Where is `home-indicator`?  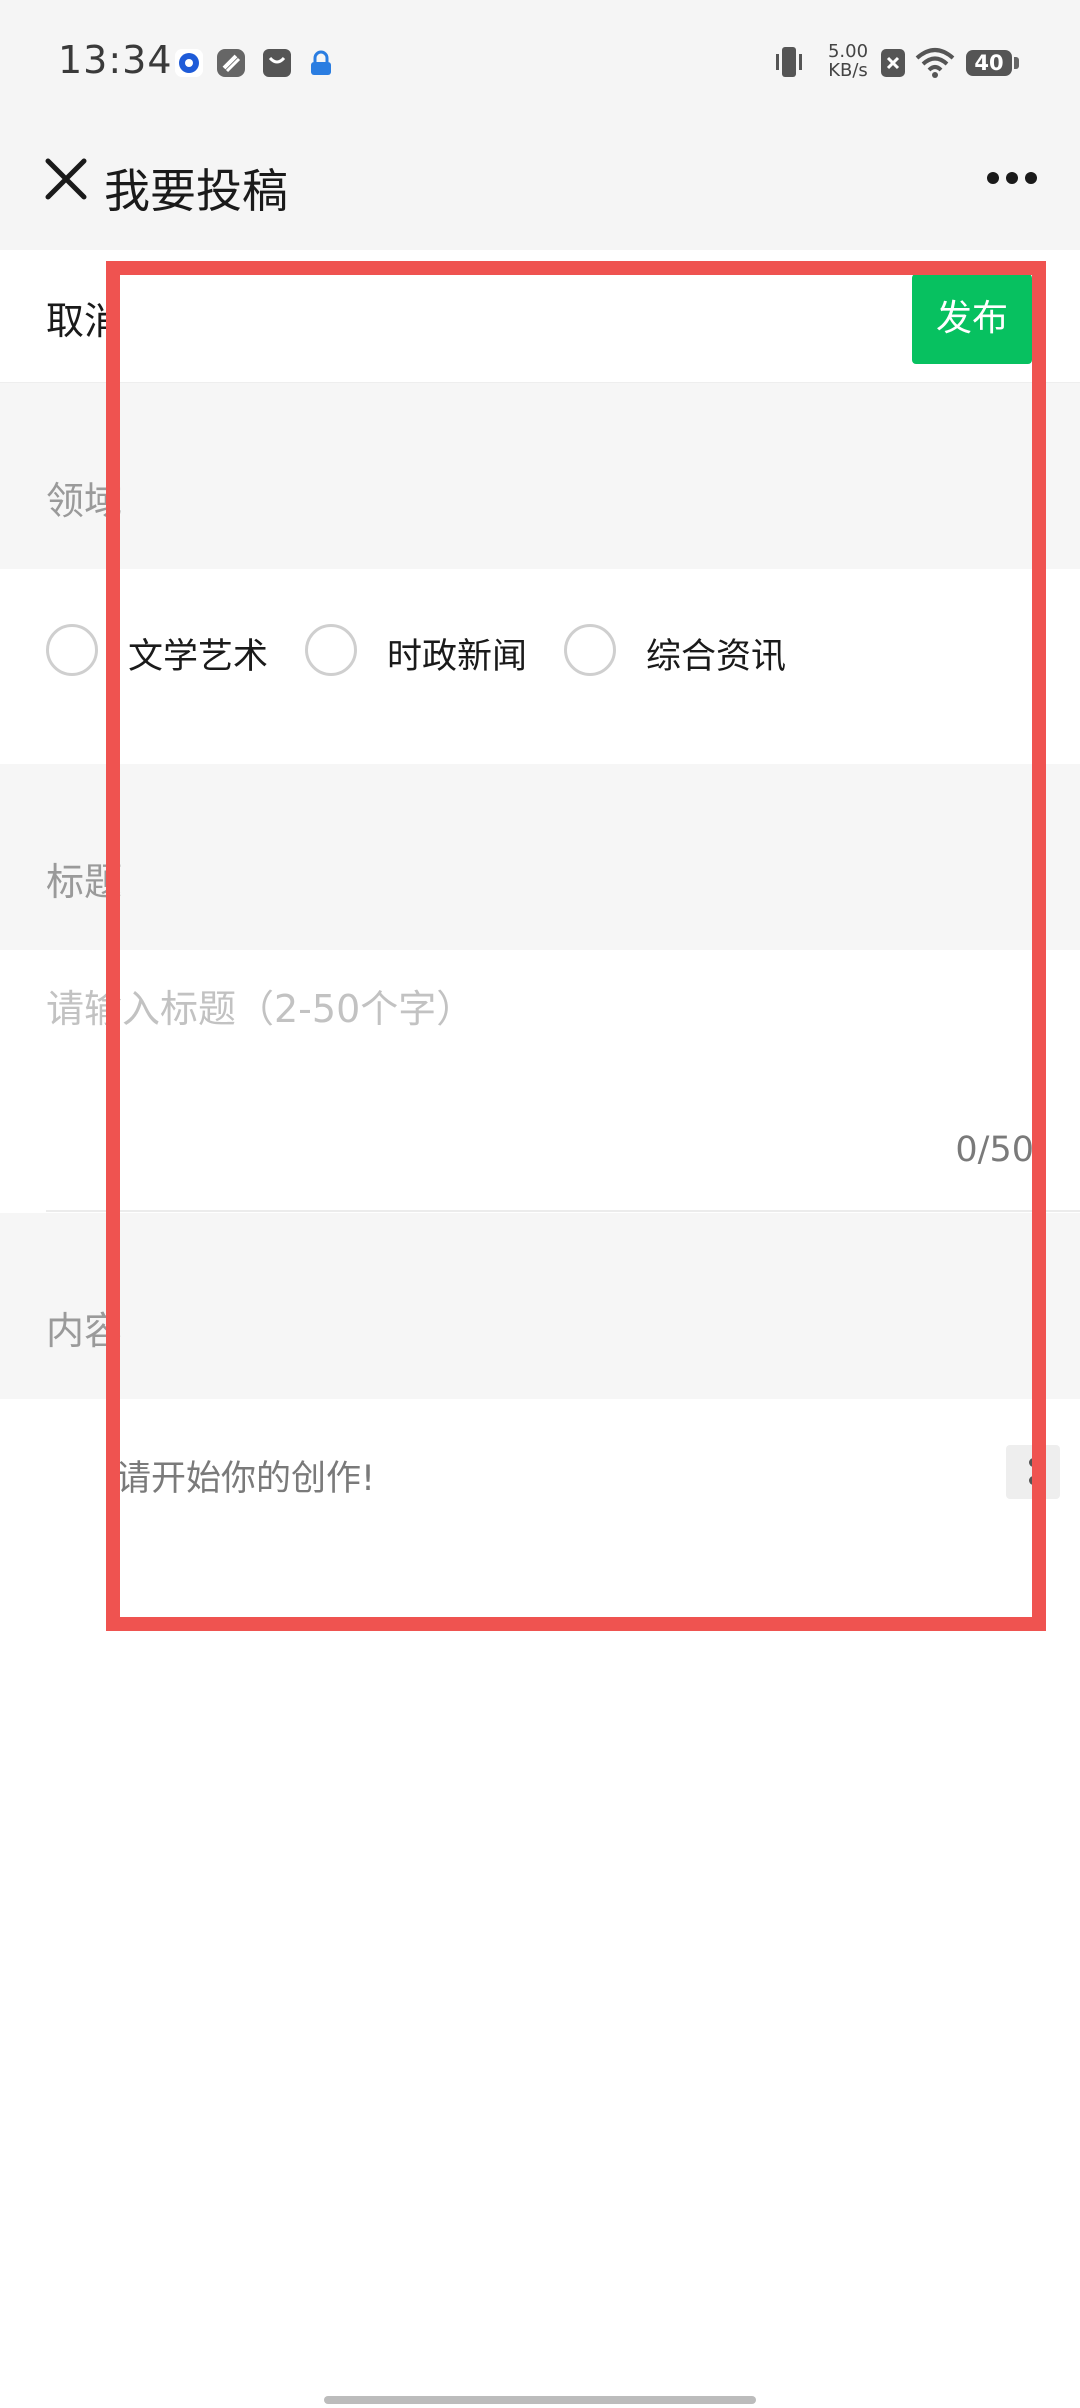
home-indicator is located at coordinates (540, 2400).